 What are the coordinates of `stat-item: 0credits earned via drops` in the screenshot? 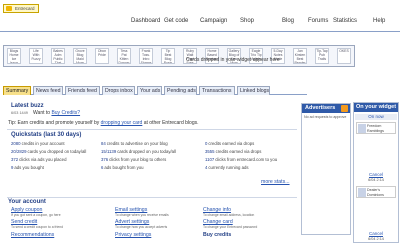 It's located at (229, 143).